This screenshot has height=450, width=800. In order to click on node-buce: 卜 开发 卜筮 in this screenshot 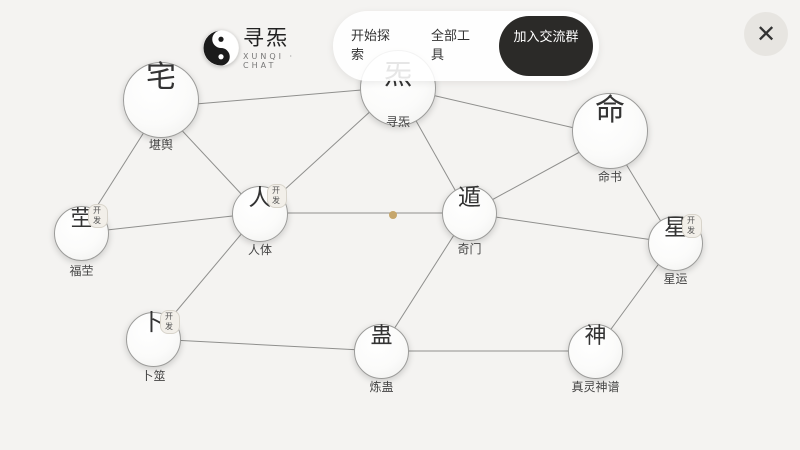, I will do `click(153, 346)`.